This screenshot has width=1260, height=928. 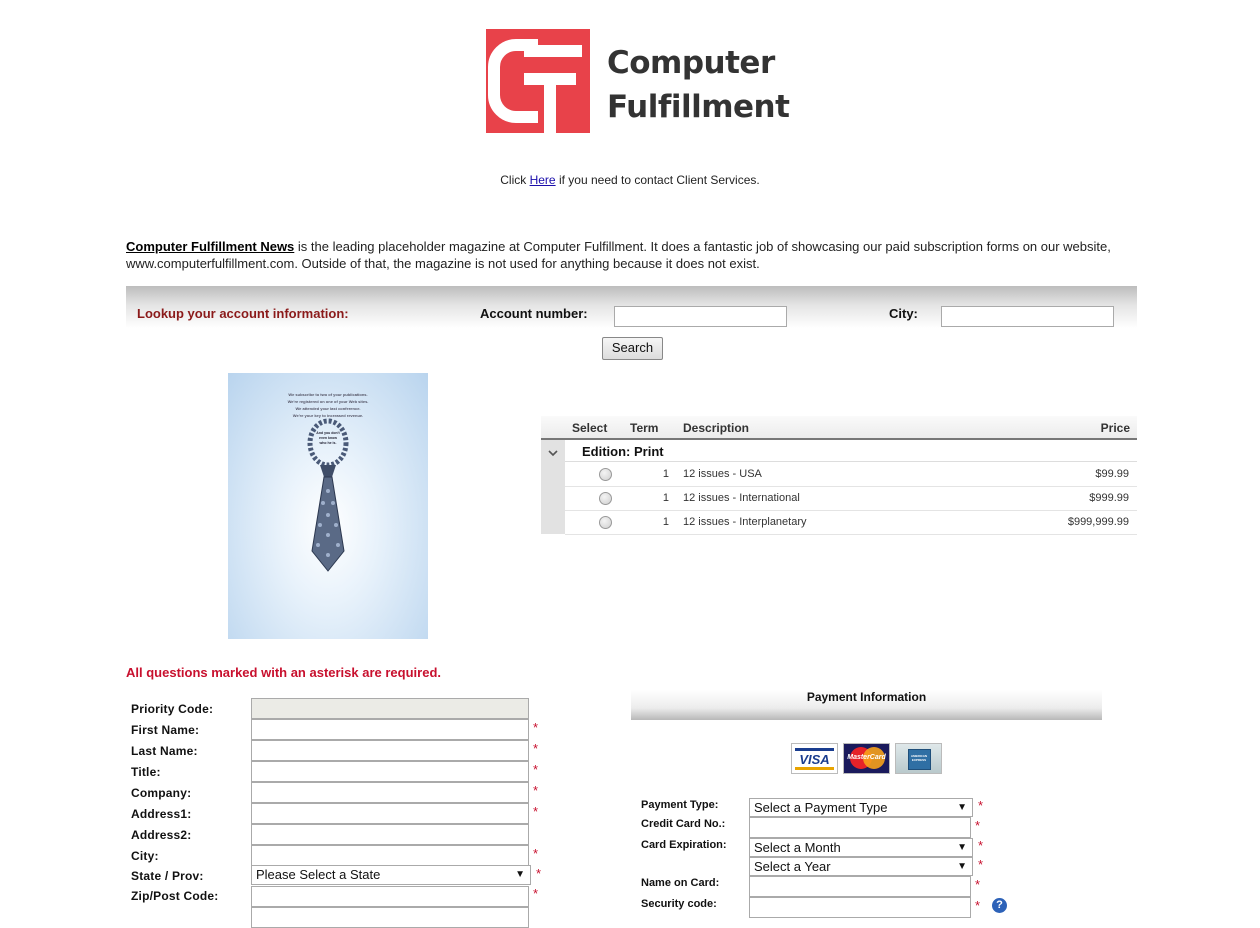 What do you see at coordinates (145, 856) in the screenshot?
I see `city-label: City:` at bounding box center [145, 856].